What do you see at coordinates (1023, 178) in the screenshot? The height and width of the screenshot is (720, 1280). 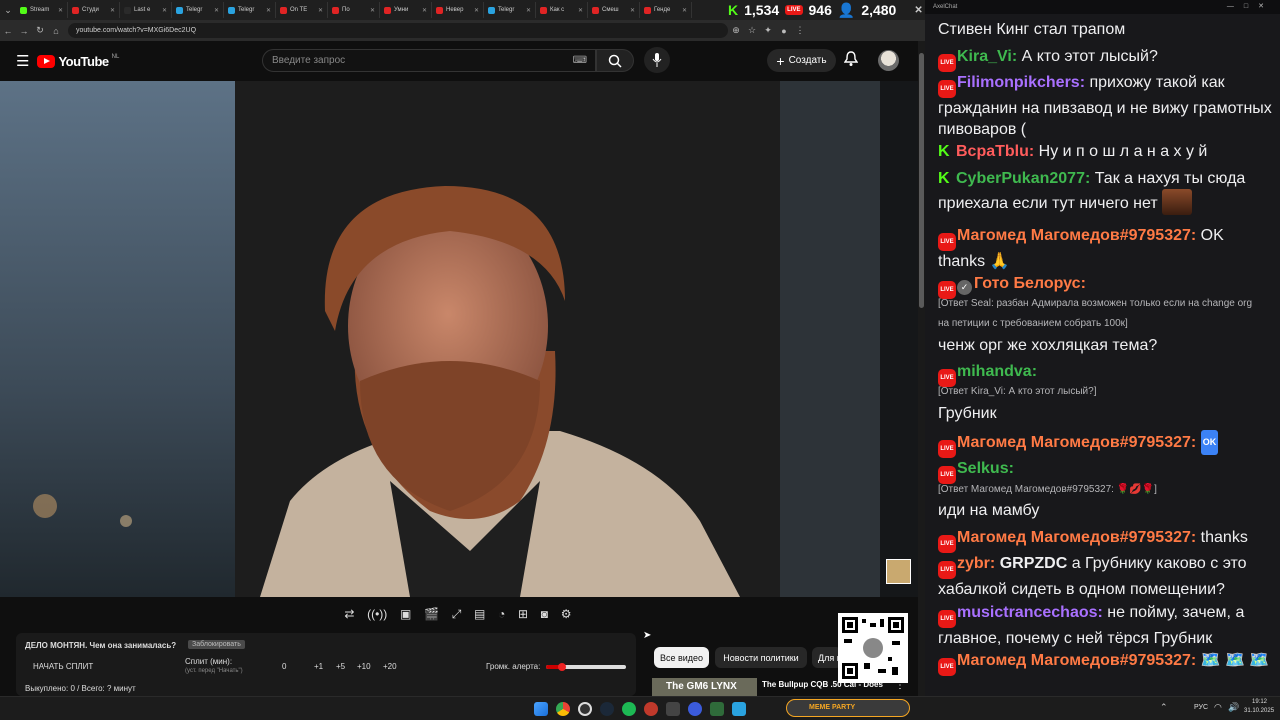 I see `chat-username: CyberPukan2077:` at bounding box center [1023, 178].